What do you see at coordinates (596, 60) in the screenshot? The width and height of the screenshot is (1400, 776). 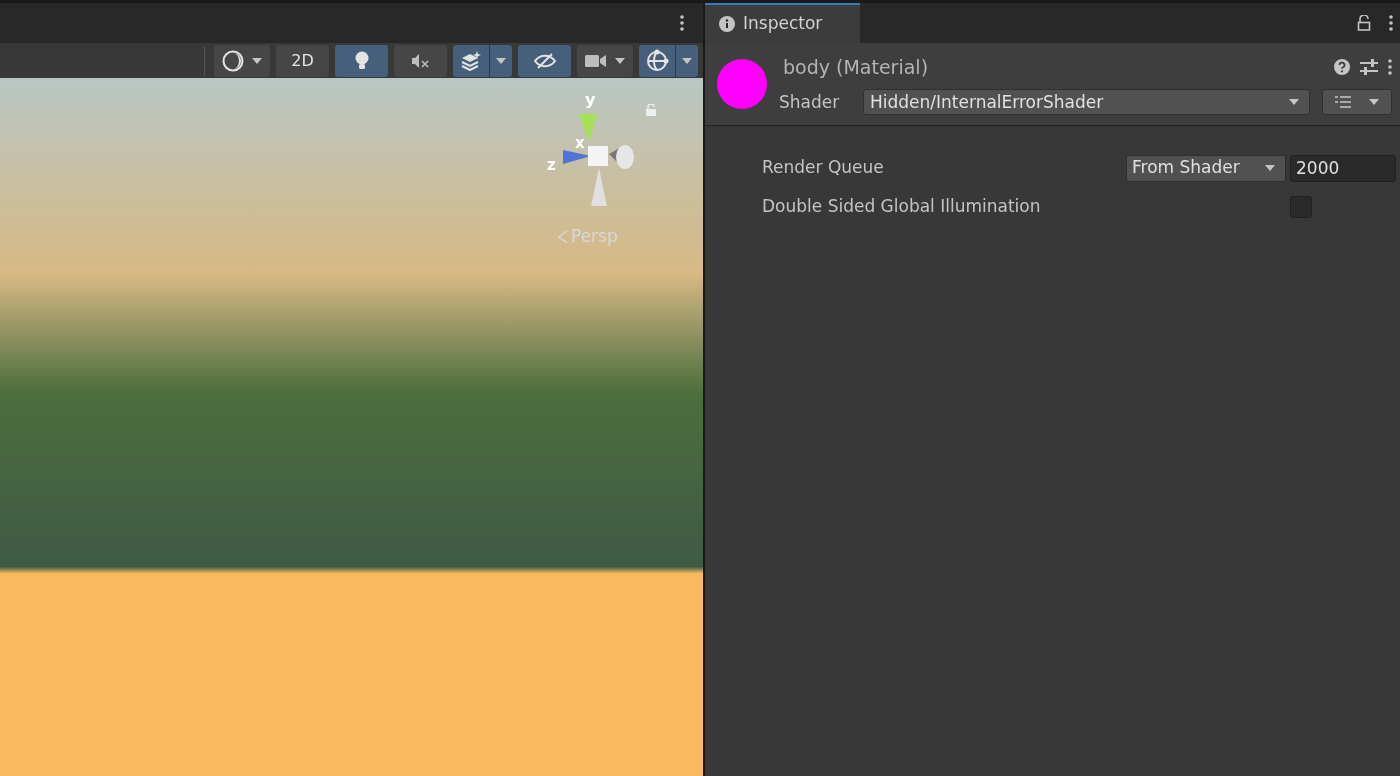 I see `video-camera-icon` at bounding box center [596, 60].